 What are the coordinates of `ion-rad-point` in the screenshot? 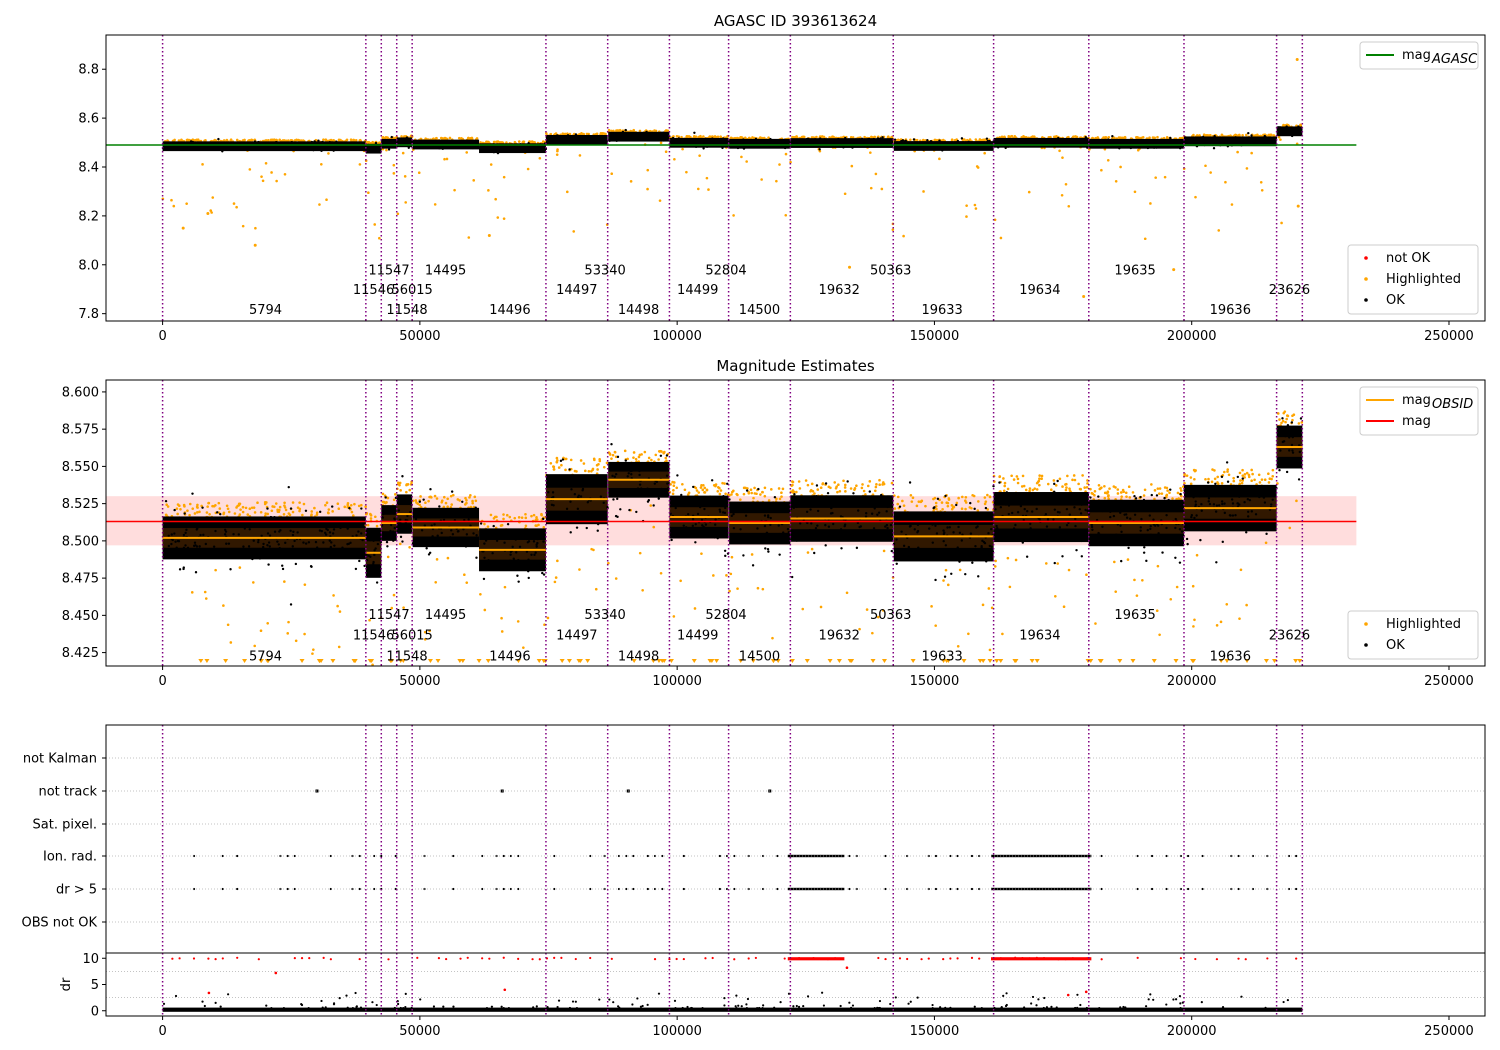 It's located at (237, 856).